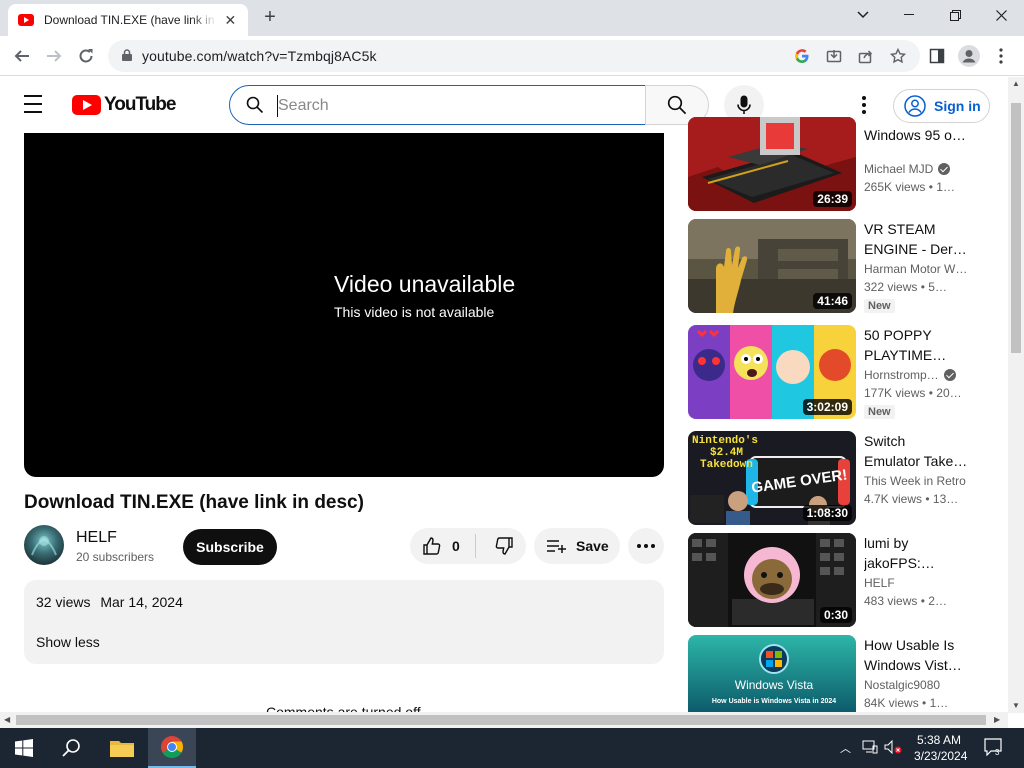  I want to click on thumbs-up-icon, so click(432, 546).